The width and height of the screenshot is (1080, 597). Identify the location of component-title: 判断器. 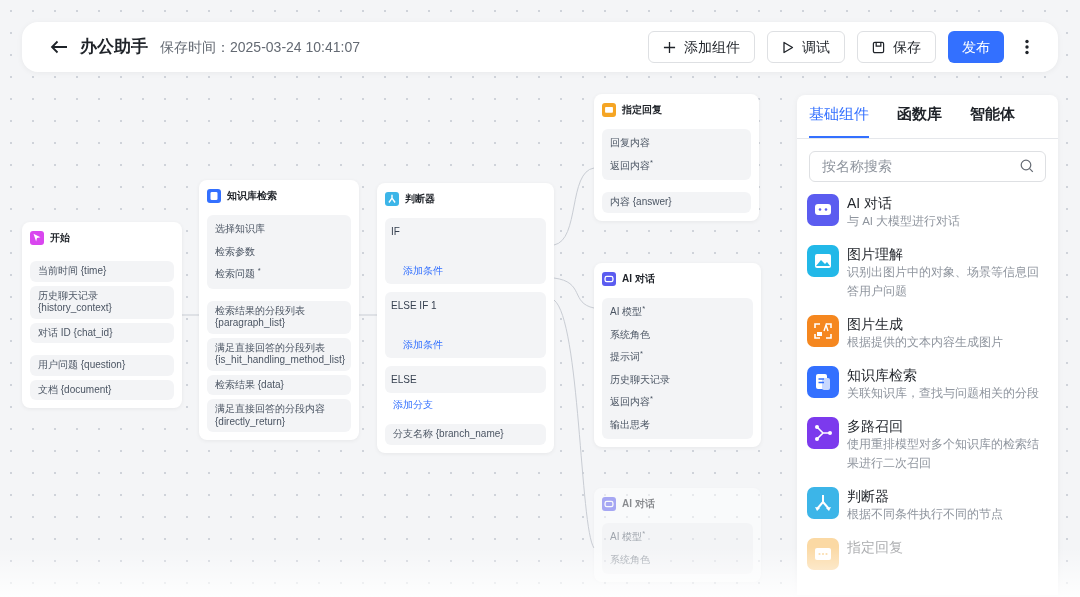
(868, 495).